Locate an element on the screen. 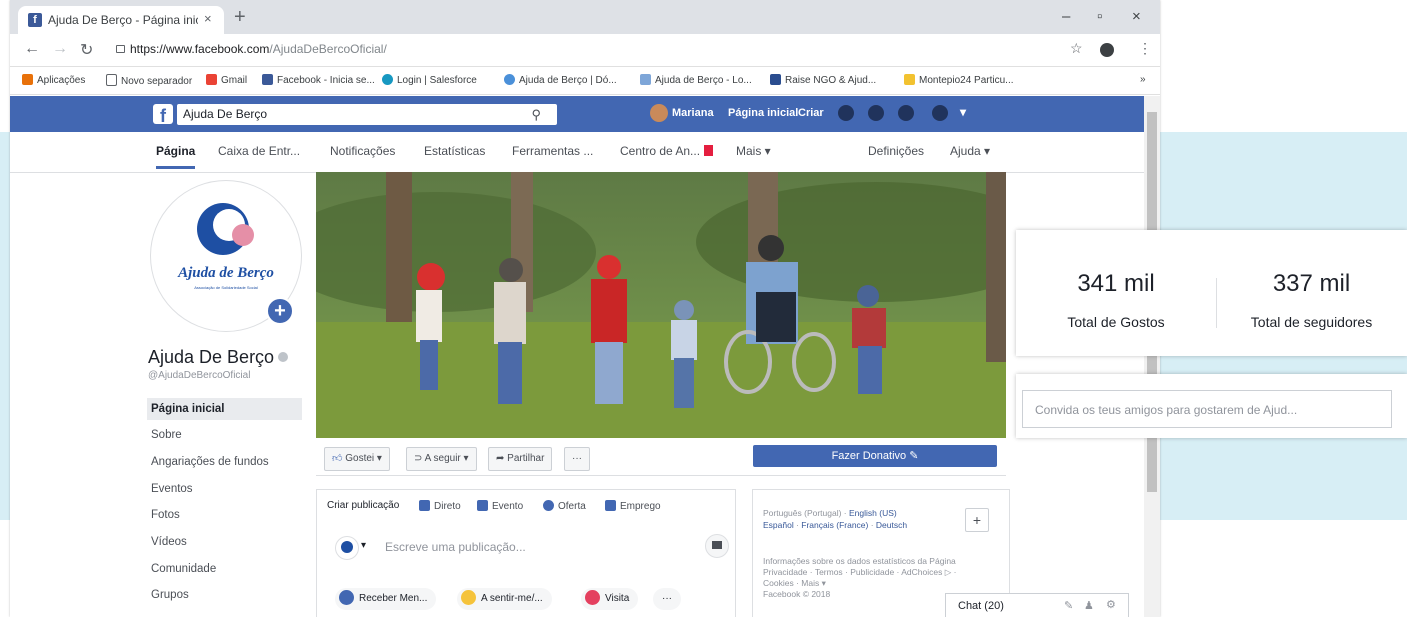 The image size is (1407, 617). language-link: Português (Portugal) is located at coordinates (802, 513).